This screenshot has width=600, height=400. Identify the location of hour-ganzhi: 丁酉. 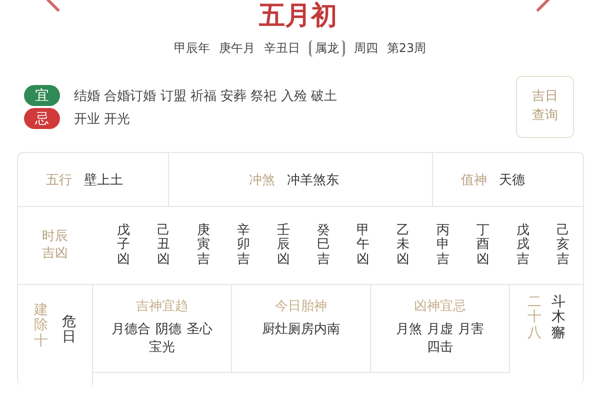
(483, 238).